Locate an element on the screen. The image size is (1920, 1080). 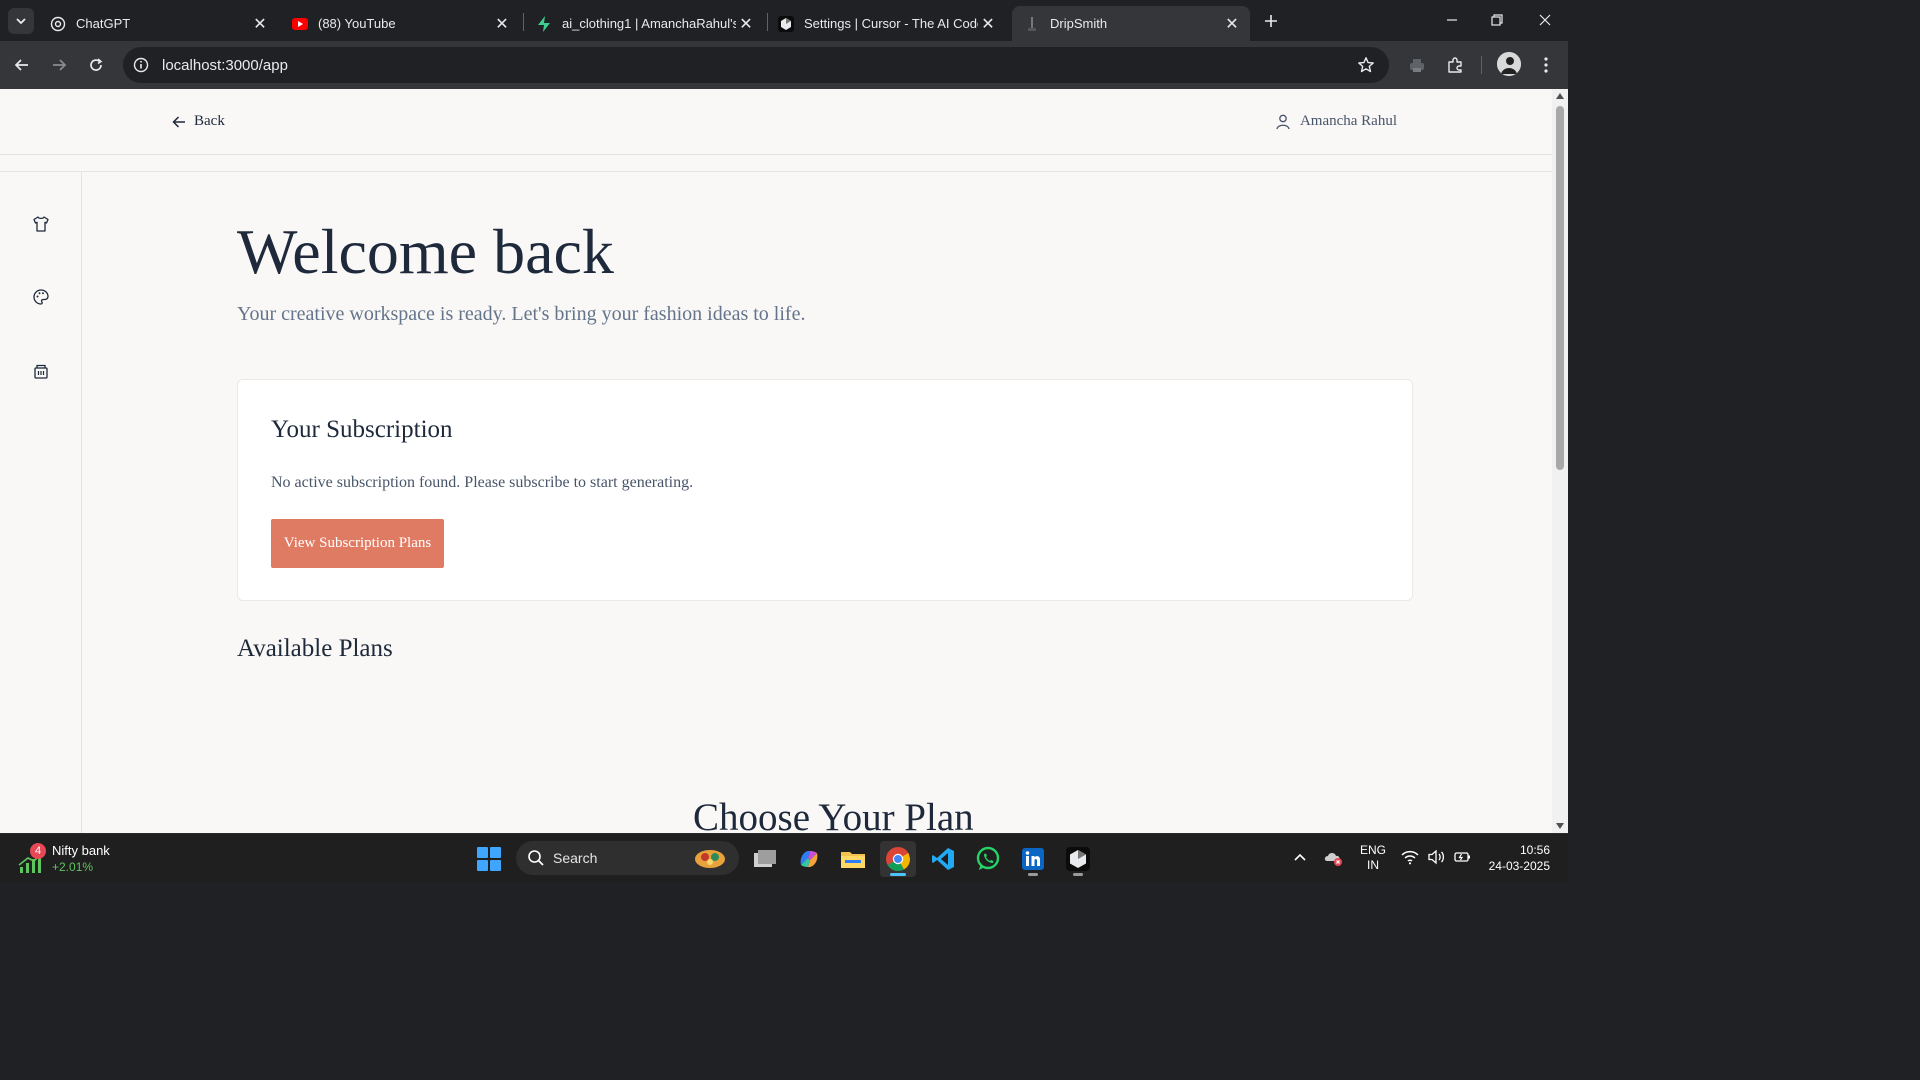
battery-icon is located at coordinates (1462, 857).